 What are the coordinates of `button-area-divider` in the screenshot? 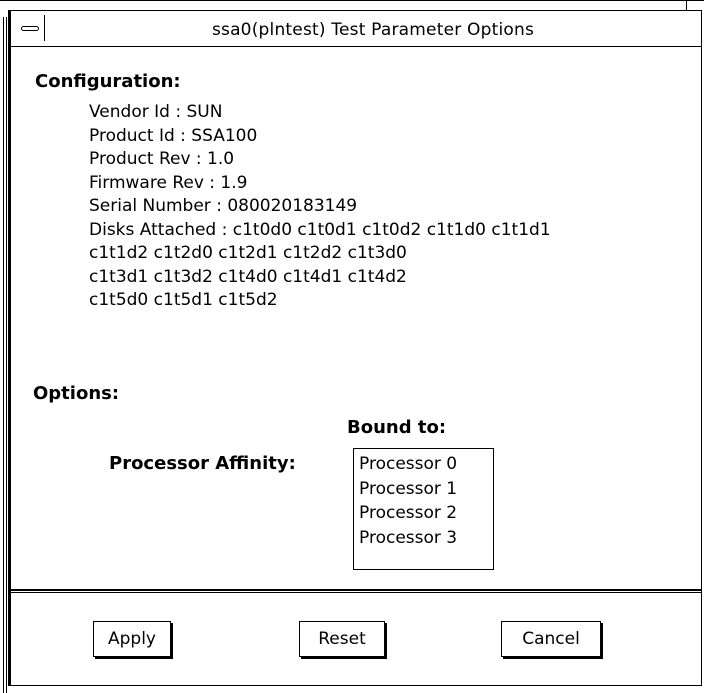 It's located at (356, 591).